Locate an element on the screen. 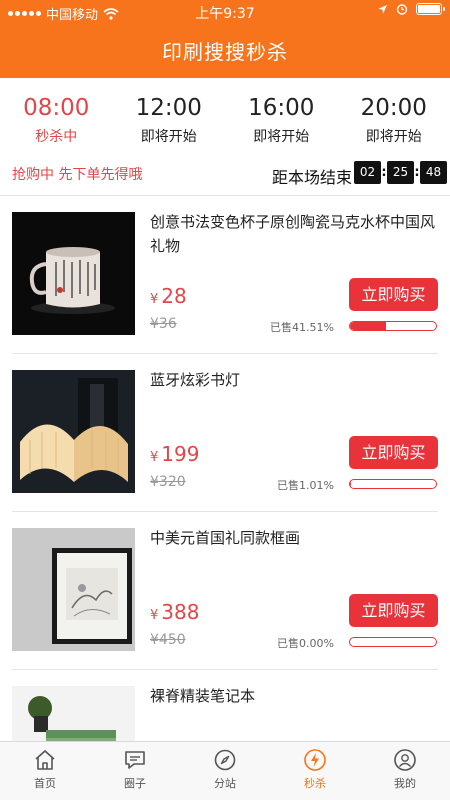  user-icon is located at coordinates (405, 760).